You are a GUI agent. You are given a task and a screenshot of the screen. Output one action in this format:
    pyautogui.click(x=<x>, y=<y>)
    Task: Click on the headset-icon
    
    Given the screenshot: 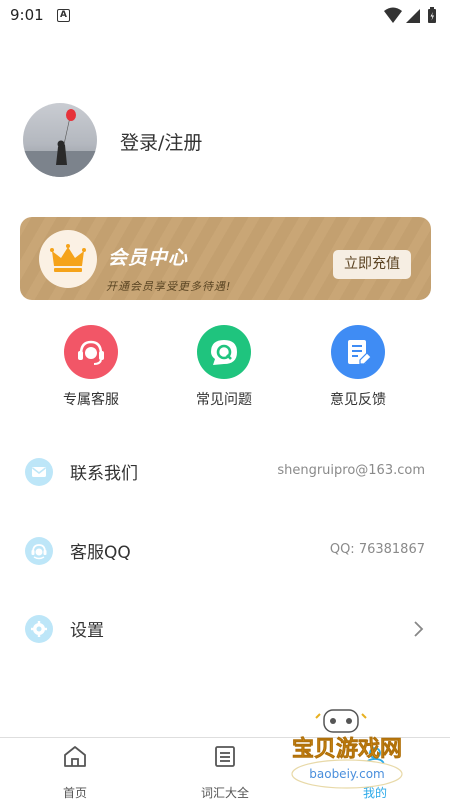 What is the action you would take?
    pyautogui.click(x=91, y=352)
    